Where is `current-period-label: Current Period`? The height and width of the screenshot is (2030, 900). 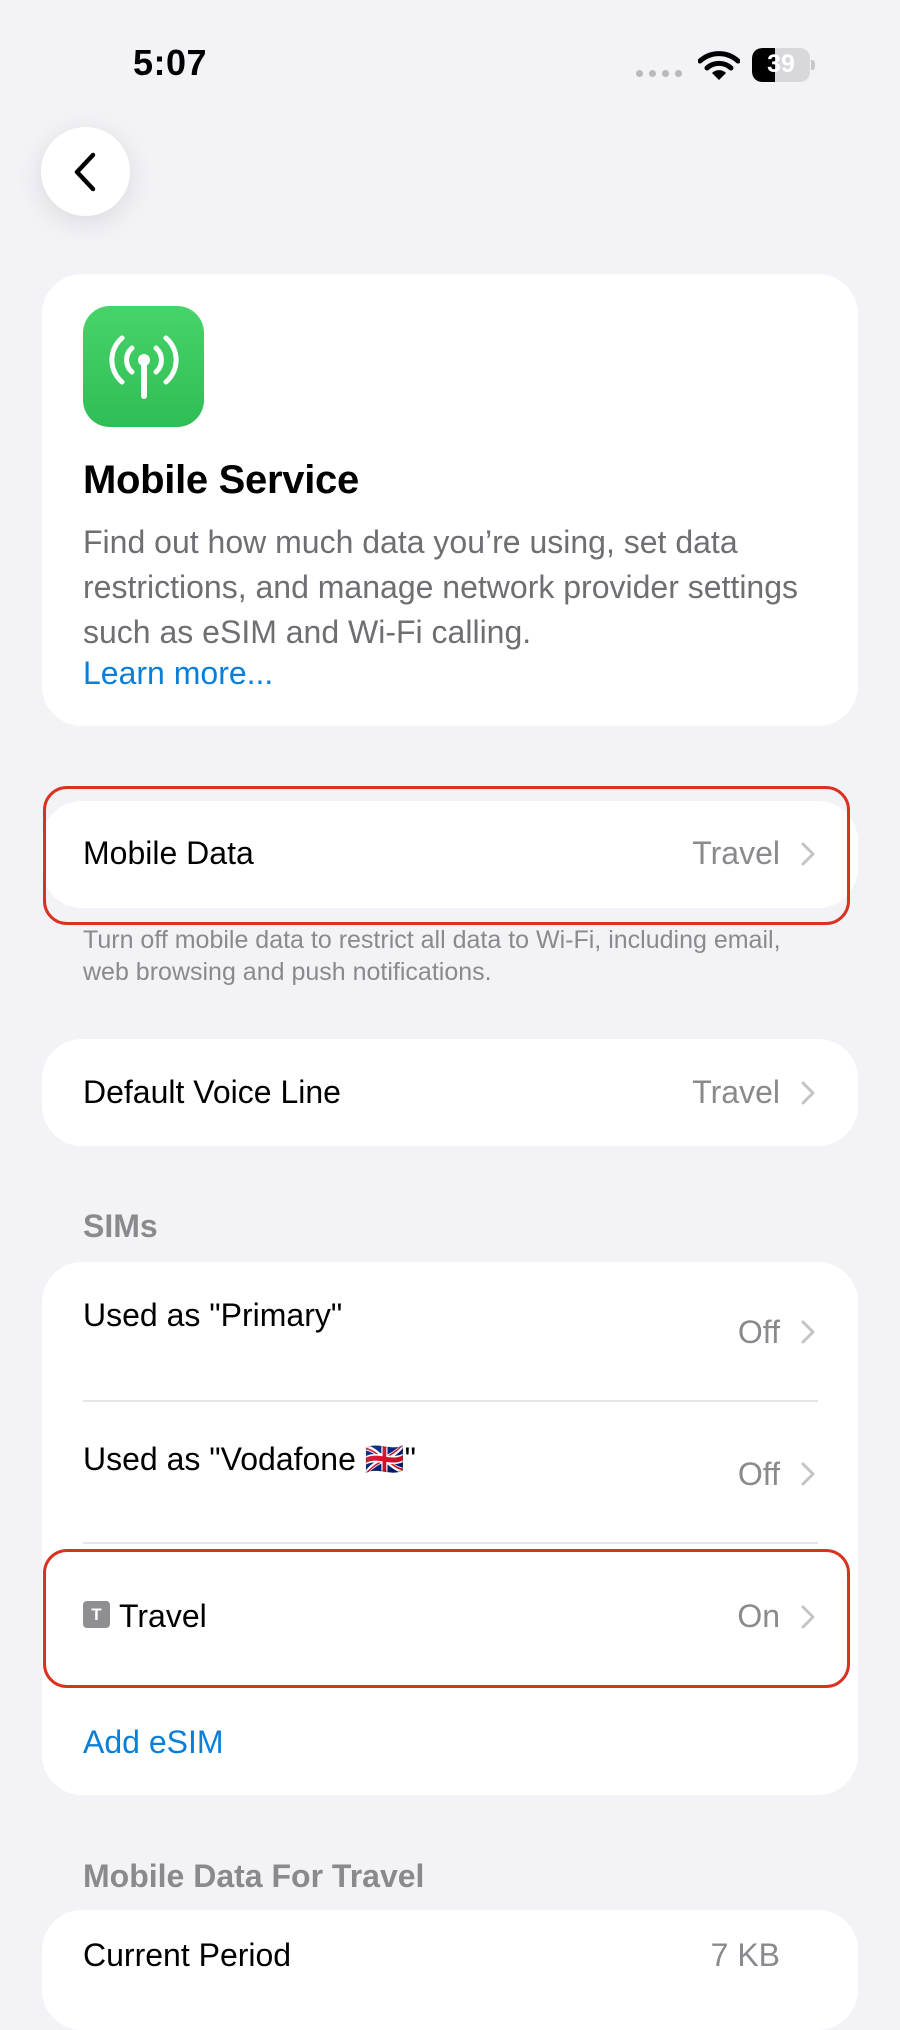
current-period-label: Current Period is located at coordinates (187, 1955).